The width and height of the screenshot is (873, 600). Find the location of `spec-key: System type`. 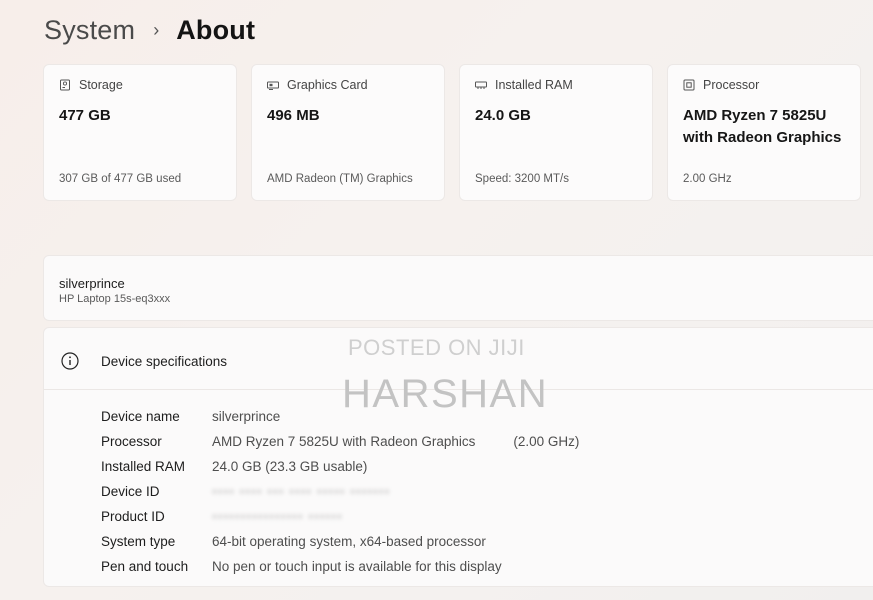

spec-key: System type is located at coordinates (138, 541).